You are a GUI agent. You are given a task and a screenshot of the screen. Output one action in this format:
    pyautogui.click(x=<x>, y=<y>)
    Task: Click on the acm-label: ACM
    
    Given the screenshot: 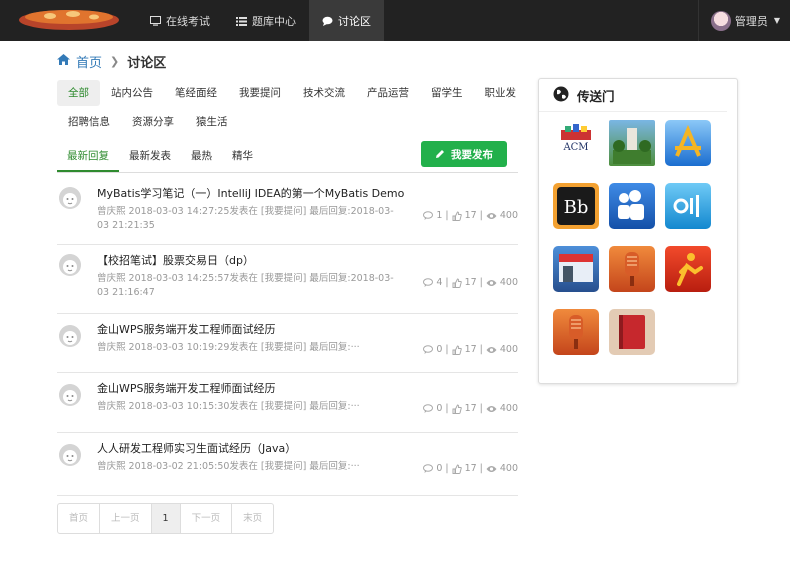 What is the action you would take?
    pyautogui.click(x=576, y=147)
    